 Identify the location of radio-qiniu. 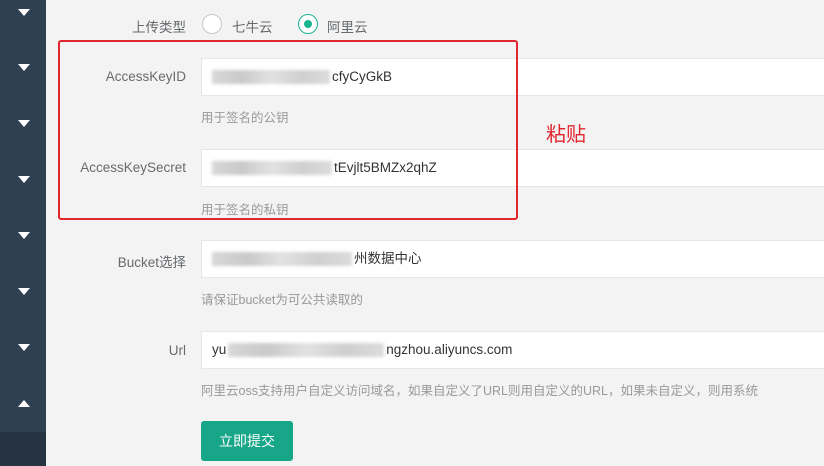
(212, 24).